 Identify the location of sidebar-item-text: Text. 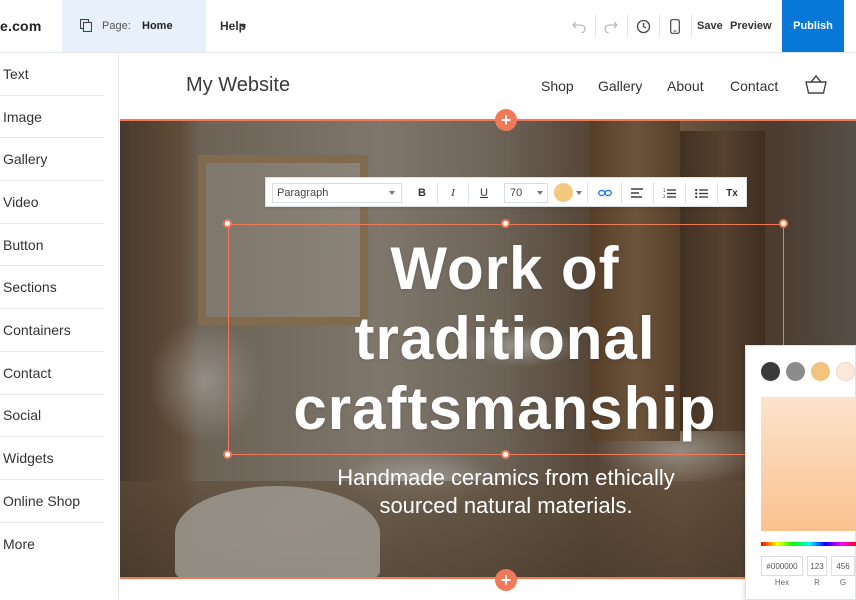
(52, 74).